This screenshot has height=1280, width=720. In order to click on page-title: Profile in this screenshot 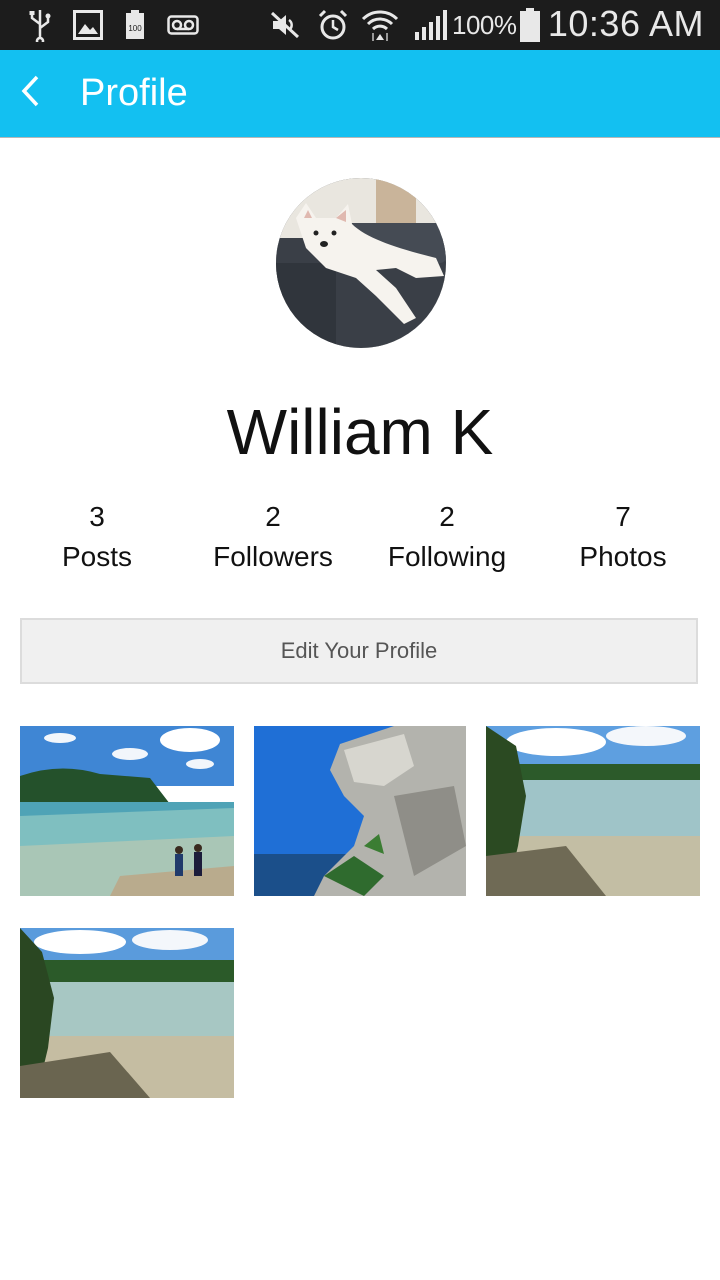, I will do `click(134, 93)`.